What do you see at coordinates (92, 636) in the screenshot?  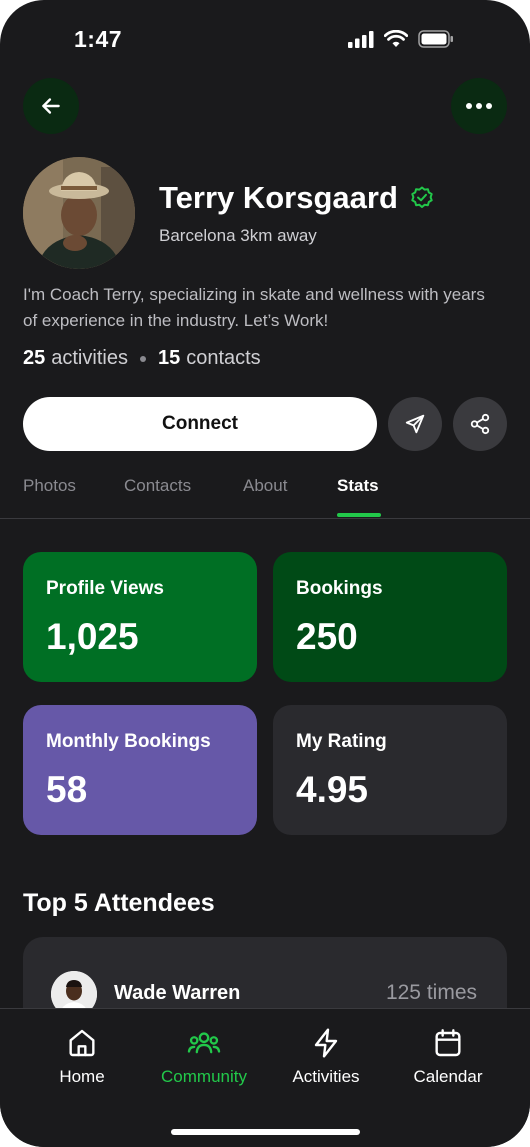 I see `stat-value: 1,025` at bounding box center [92, 636].